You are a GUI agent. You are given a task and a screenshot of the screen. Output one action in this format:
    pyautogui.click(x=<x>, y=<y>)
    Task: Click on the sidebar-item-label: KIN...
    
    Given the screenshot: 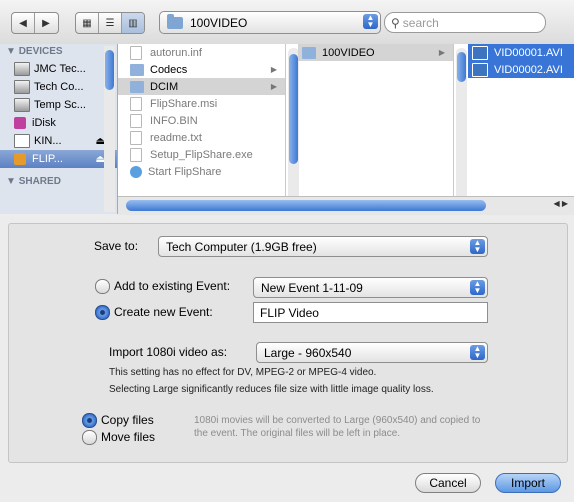 What is the action you would take?
    pyautogui.click(x=48, y=141)
    